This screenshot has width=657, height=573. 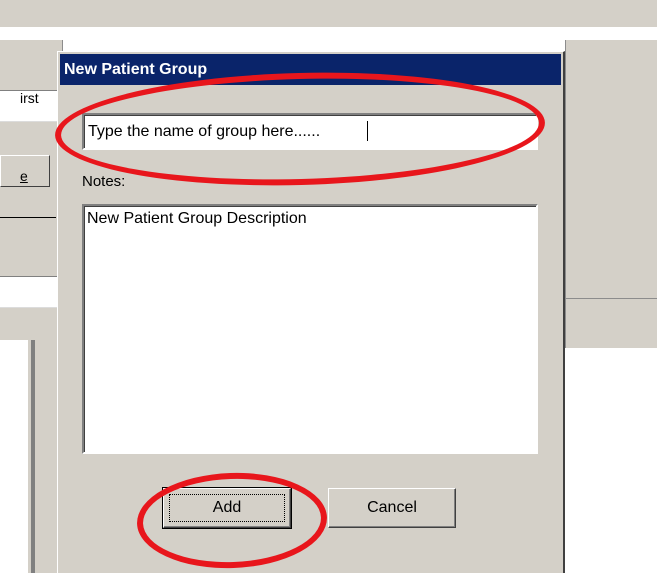 I want to click on group-name-input, so click(x=310, y=131).